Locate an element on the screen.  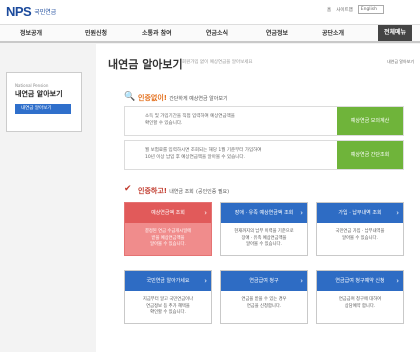
sidebar-en-title: National Pension is located at coordinates (32, 85).